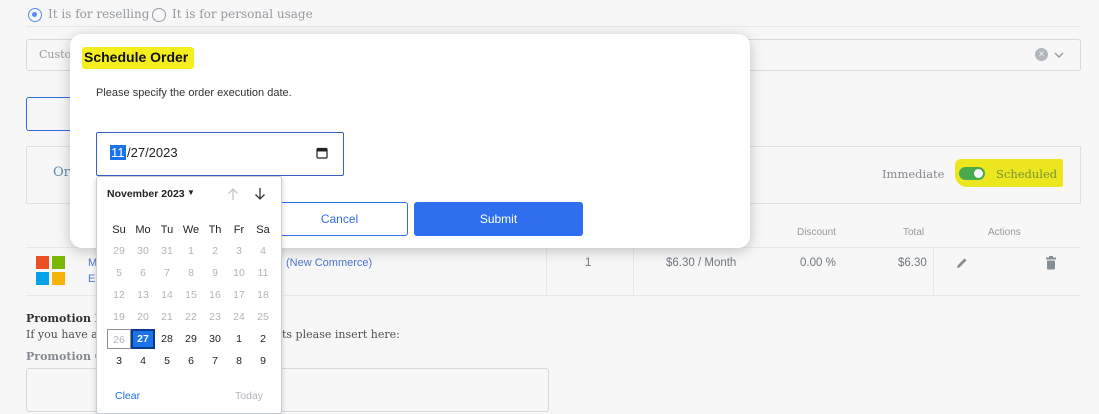 Image resolution: width=1099 pixels, height=414 pixels. I want to click on calendar-day: 31, so click(167, 251).